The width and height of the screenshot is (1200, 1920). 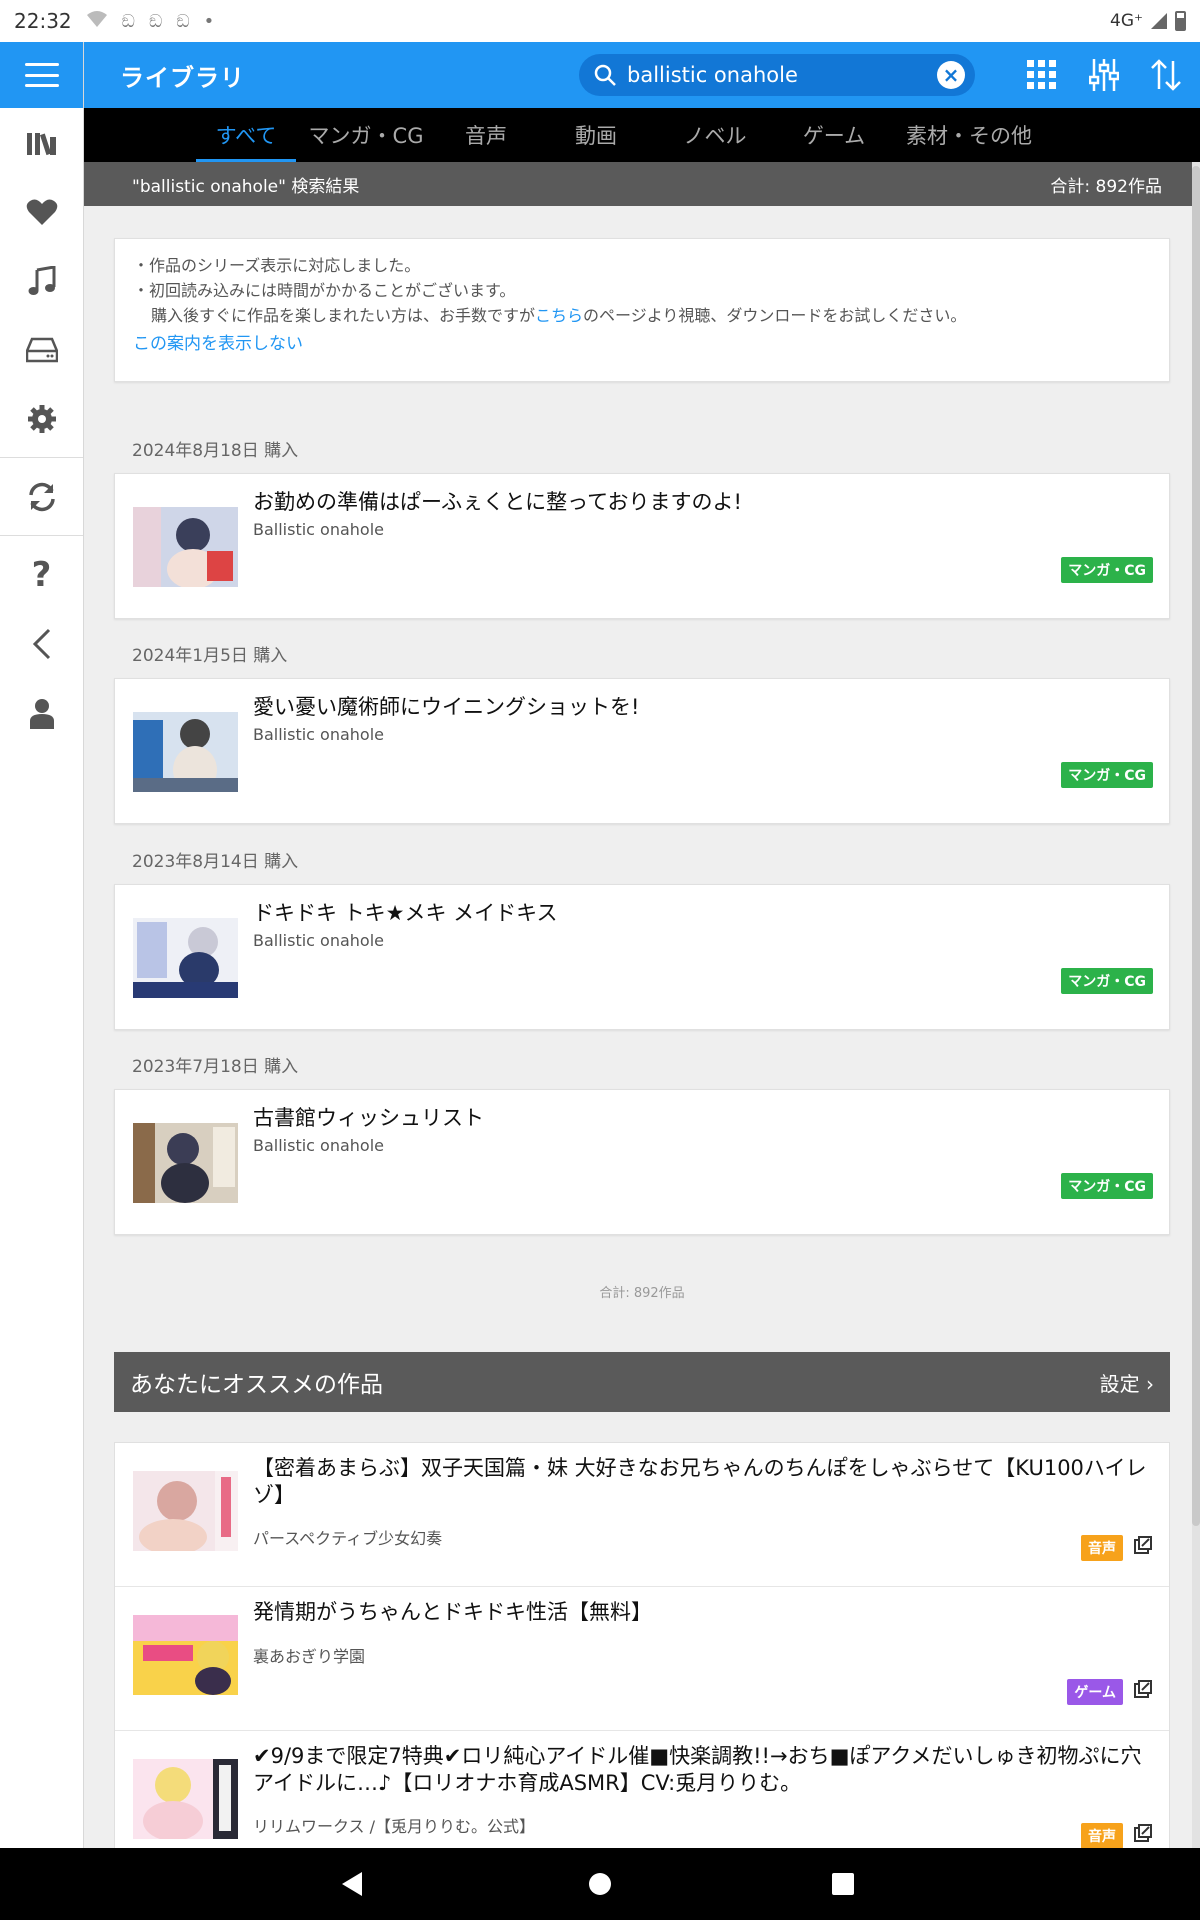 I want to click on tab-audio: 音声, so click(x=486, y=135).